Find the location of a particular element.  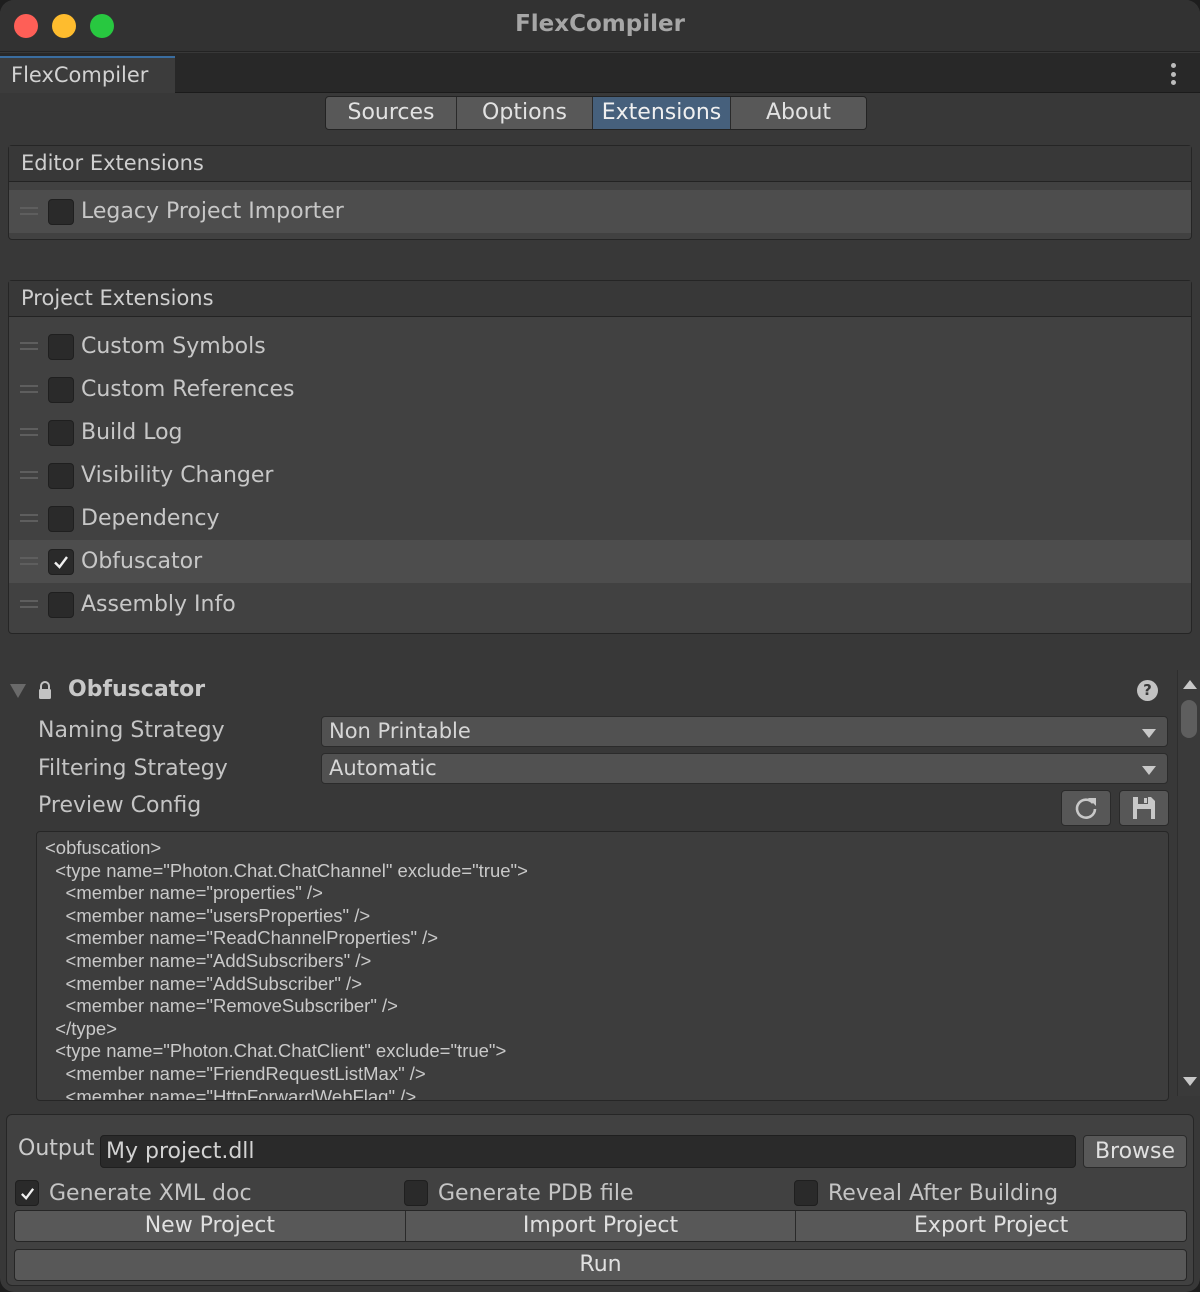

generate-pdb-option: Generate PDB file is located at coordinates (519, 1193).